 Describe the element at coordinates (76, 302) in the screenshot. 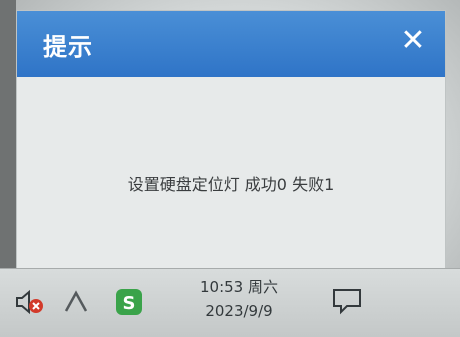

I see `caret-up-icon` at that location.